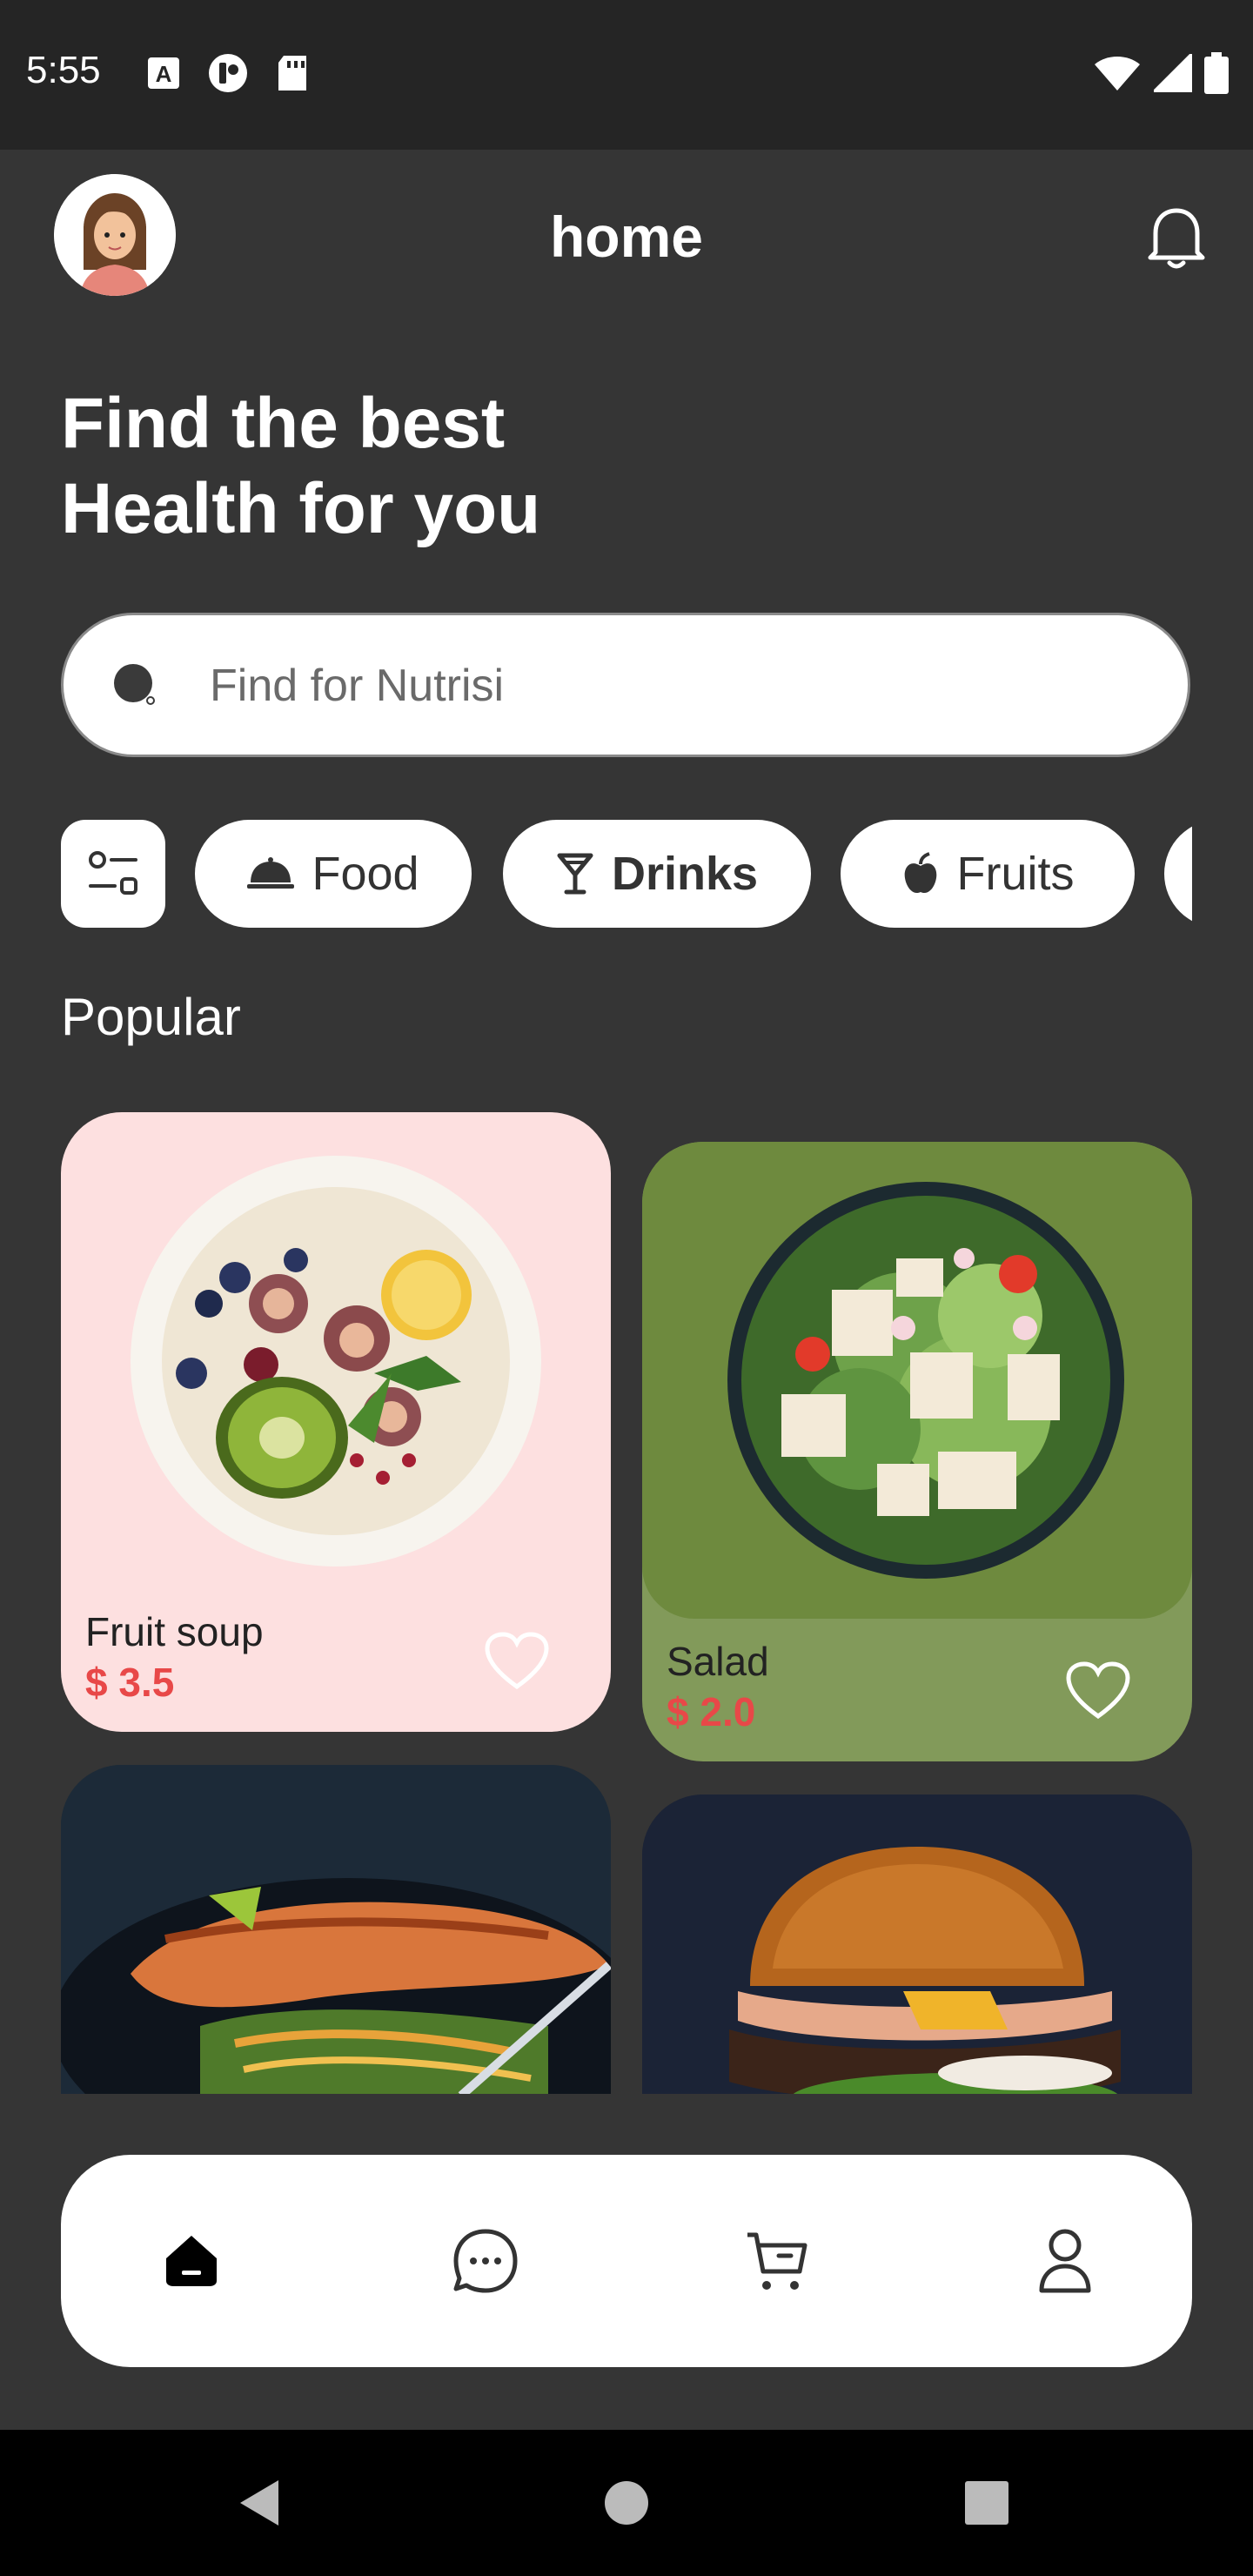  I want to click on cocktail-icon, so click(575, 874).